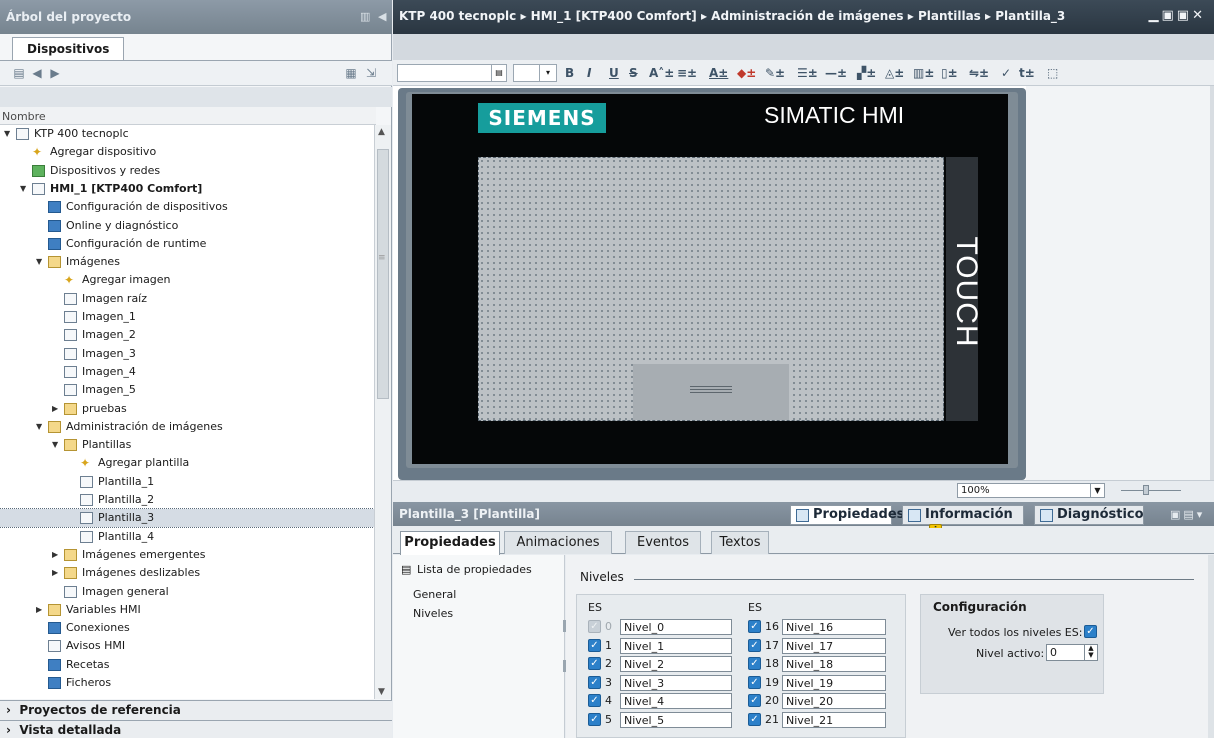  What do you see at coordinates (351, 73) in the screenshot?
I see `table-view-icon: ▦` at bounding box center [351, 73].